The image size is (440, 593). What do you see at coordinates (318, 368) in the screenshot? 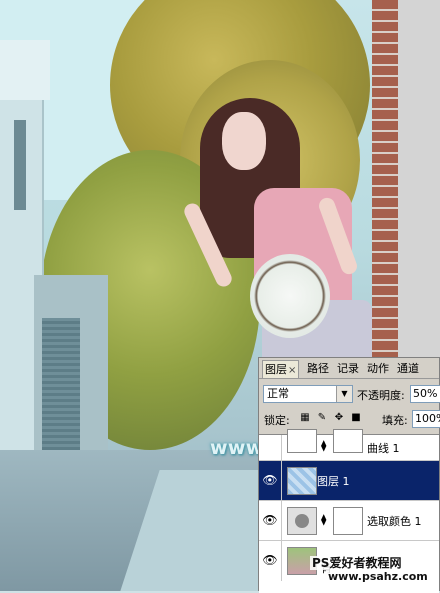
I see `tab-paths: 路径` at bounding box center [318, 368].